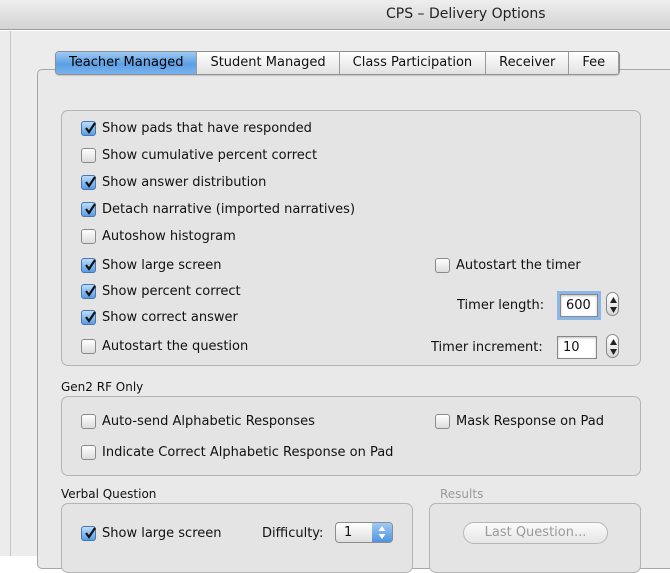  I want to click on display-option-checkbox: Show large screen, so click(151, 265).